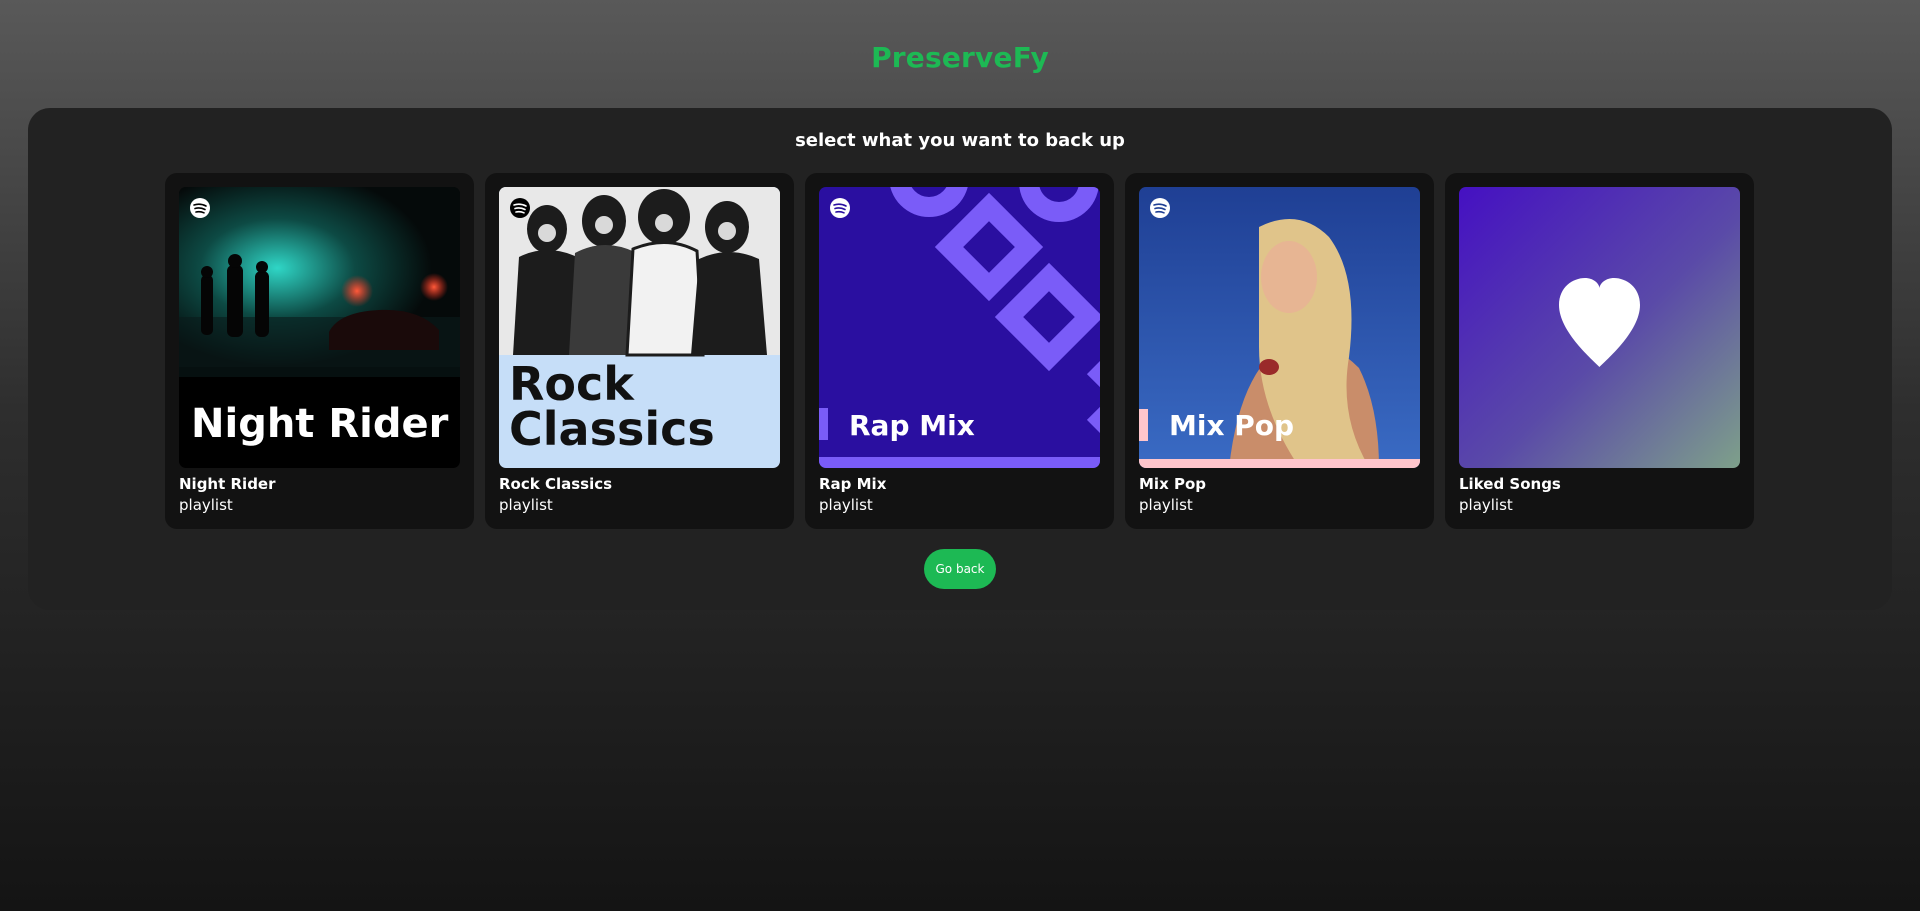 The width and height of the screenshot is (1920, 911). Describe the element at coordinates (912, 425) in the screenshot. I see `cover-text: Rap Mix` at that location.